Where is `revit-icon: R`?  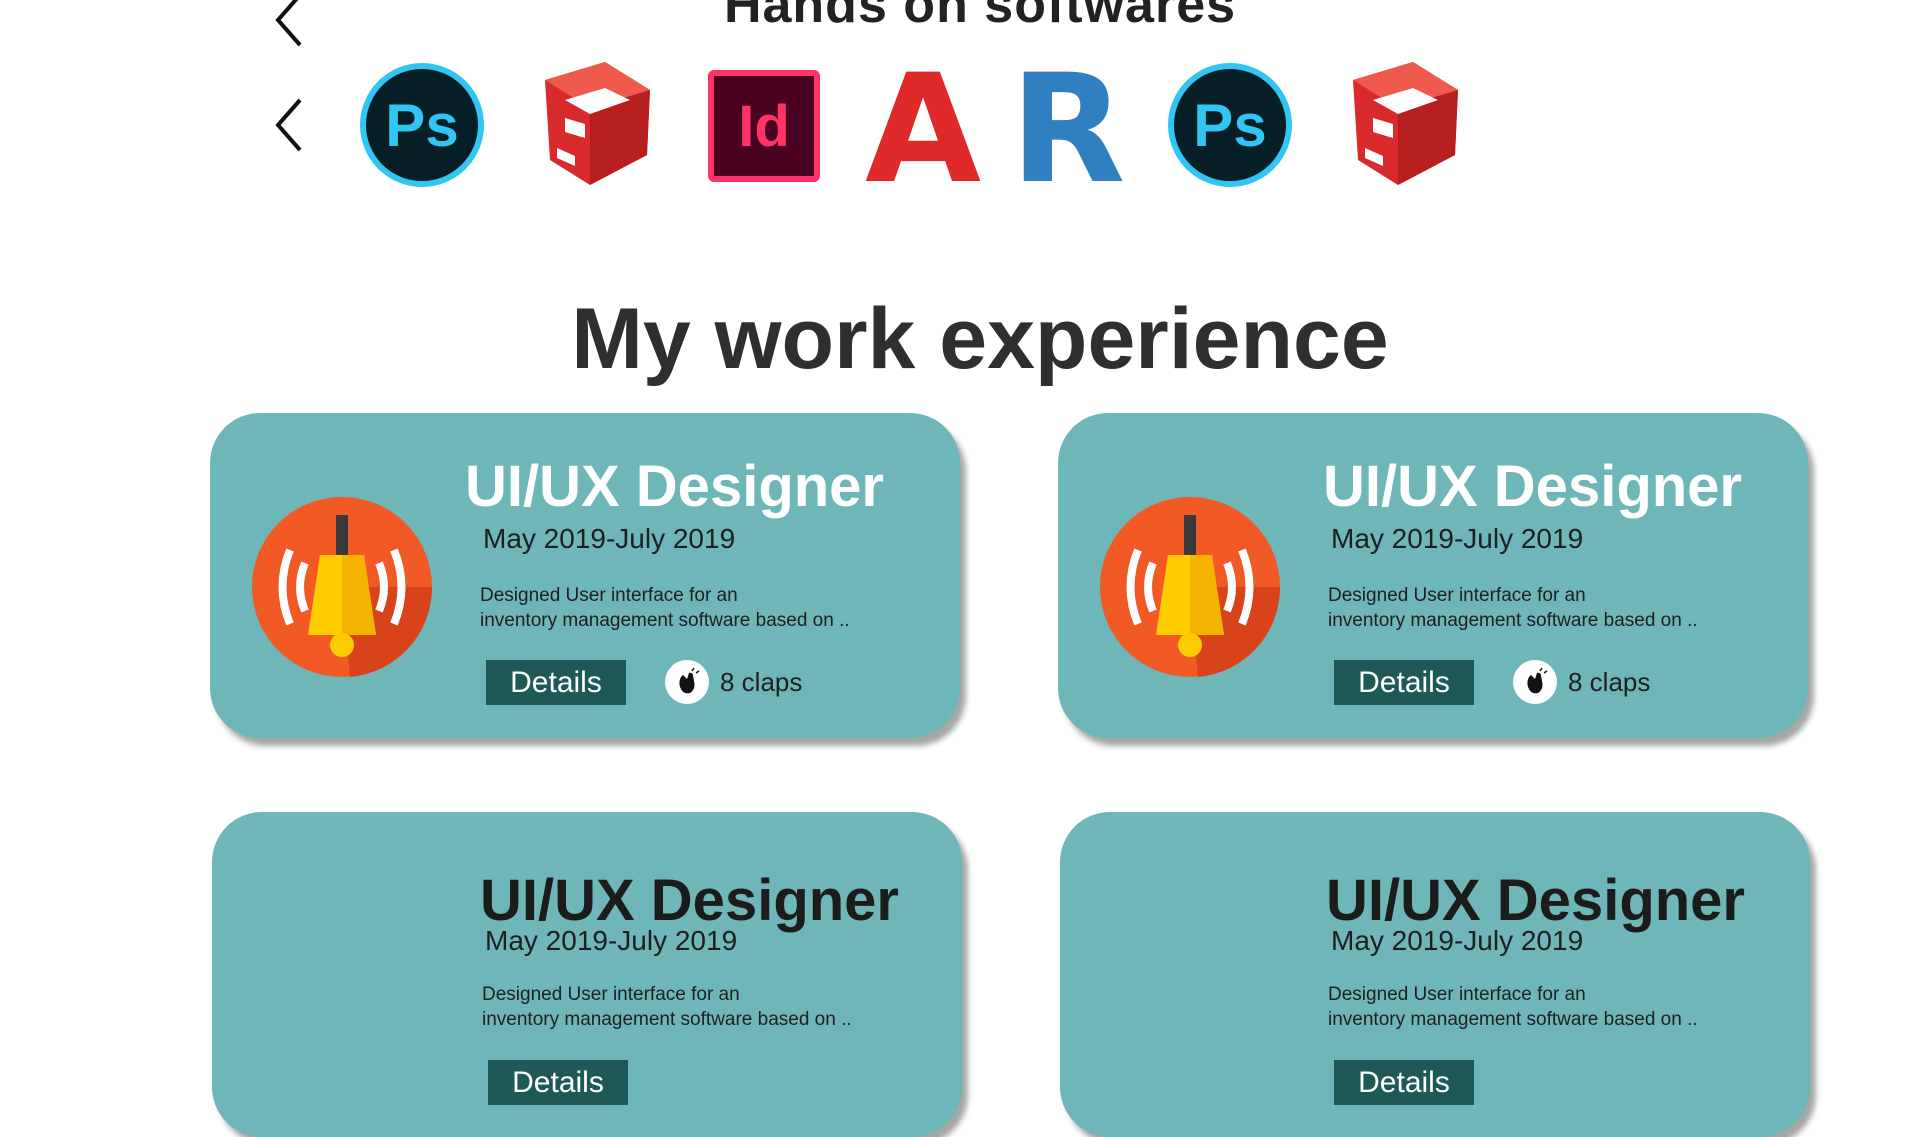 revit-icon: R is located at coordinates (1068, 130).